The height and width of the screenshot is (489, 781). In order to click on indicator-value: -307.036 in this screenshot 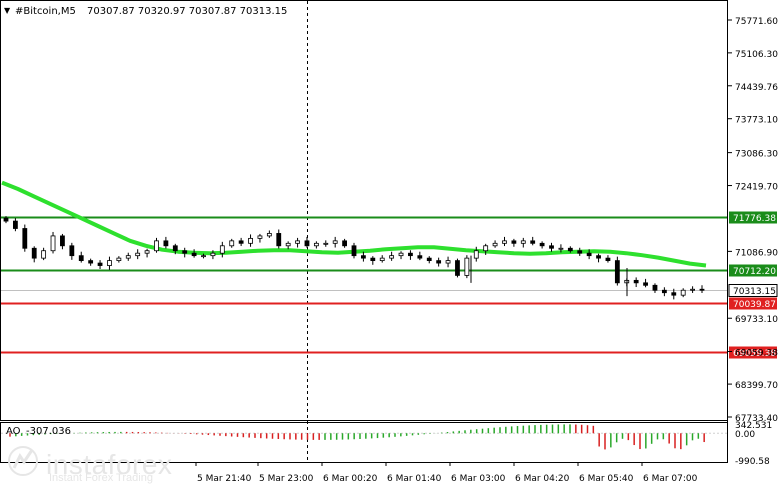, I will do `click(48, 431)`.